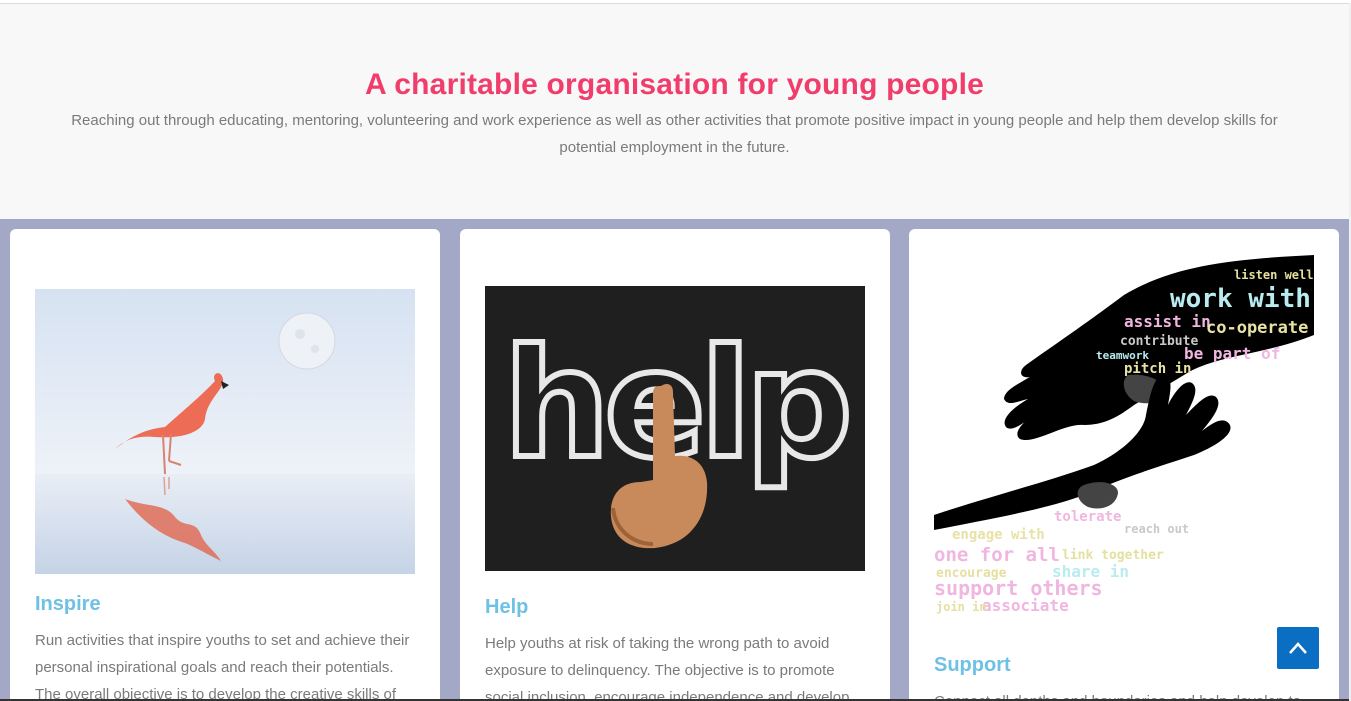  What do you see at coordinates (1273, 275) in the screenshot?
I see `word-1: listen well` at bounding box center [1273, 275].